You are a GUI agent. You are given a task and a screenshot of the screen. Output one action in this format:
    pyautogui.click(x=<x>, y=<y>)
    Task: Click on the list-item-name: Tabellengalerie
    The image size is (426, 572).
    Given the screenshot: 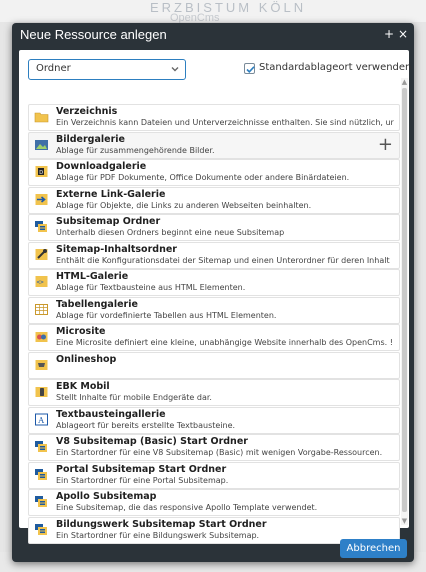 What is the action you would take?
    pyautogui.click(x=97, y=304)
    